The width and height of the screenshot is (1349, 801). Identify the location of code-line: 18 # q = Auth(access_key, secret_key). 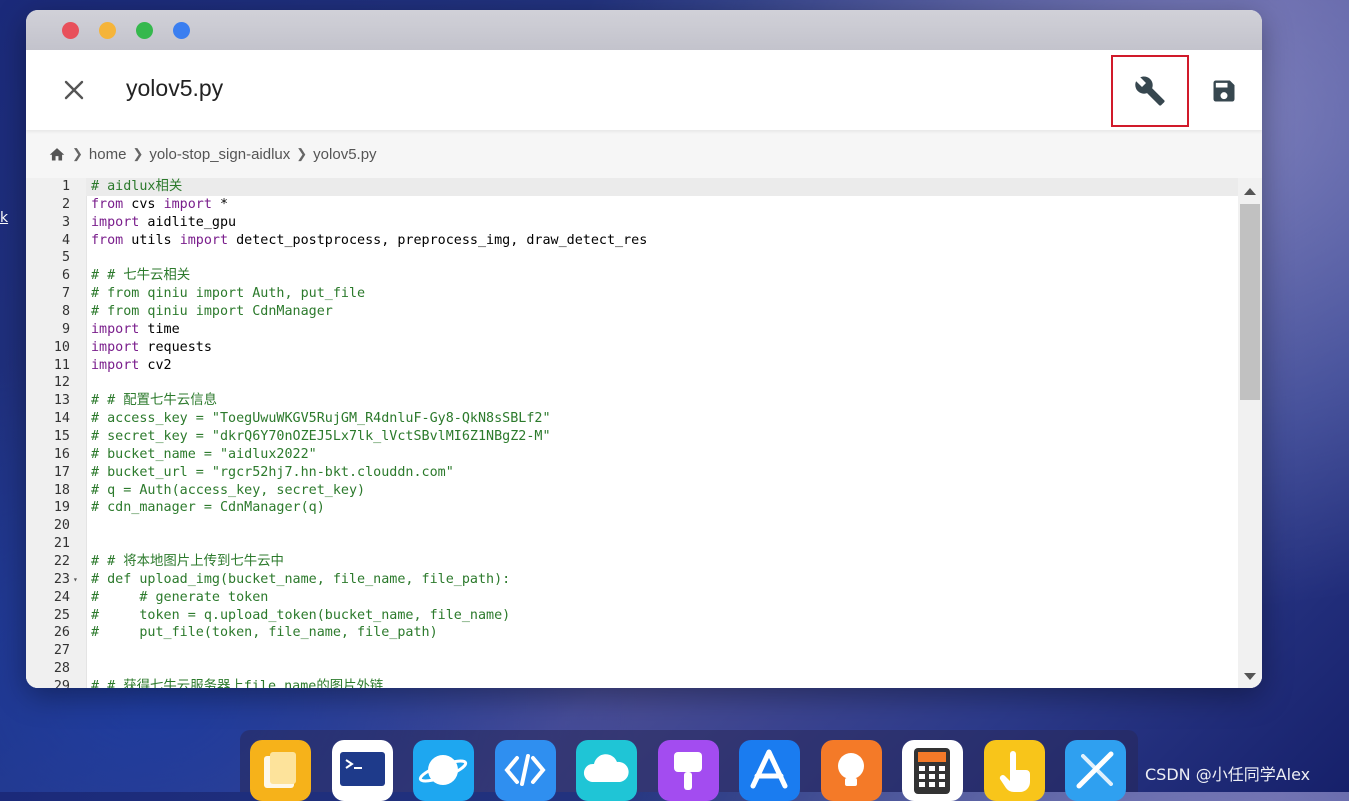
(646, 491).